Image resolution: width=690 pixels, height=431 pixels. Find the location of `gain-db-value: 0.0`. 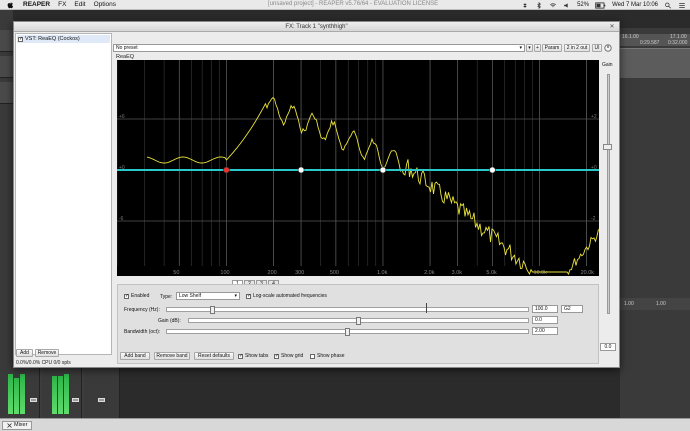

gain-db-value: 0.0 is located at coordinates (545, 320).